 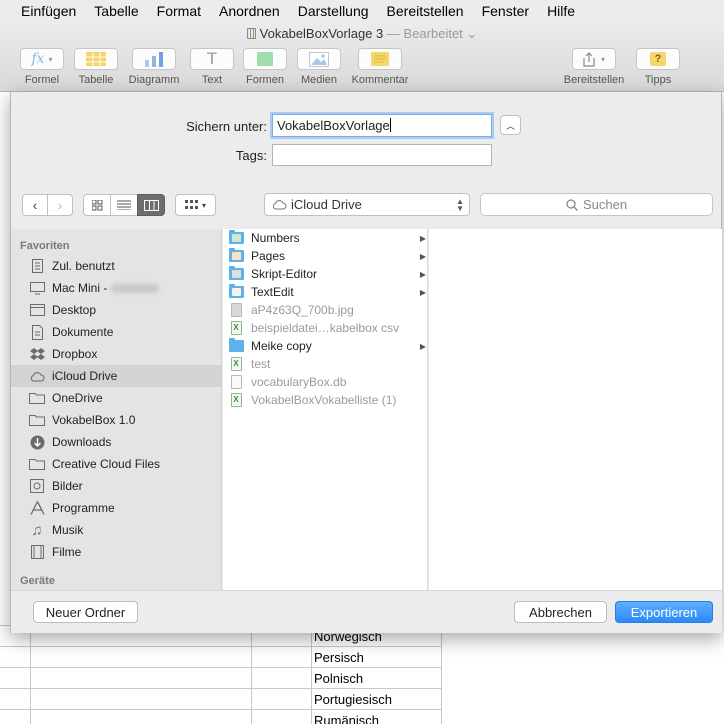 I want to click on tipps-button: ?, so click(x=658, y=59).